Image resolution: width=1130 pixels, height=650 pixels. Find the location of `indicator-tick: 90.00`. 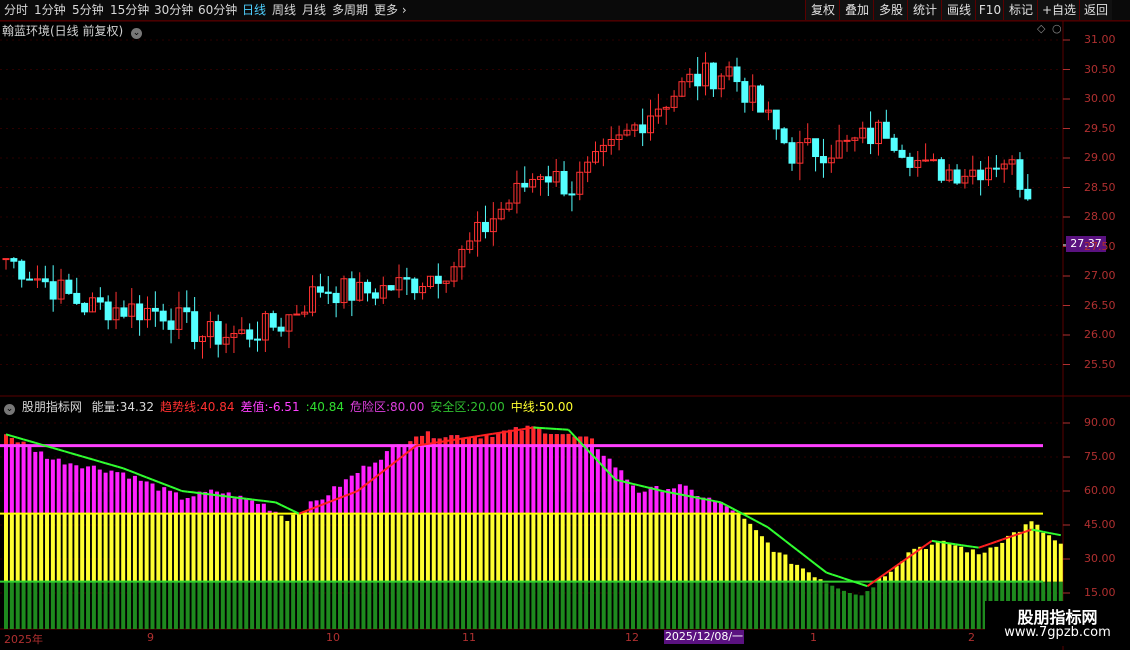

indicator-tick: 90.00 is located at coordinates (1100, 422).